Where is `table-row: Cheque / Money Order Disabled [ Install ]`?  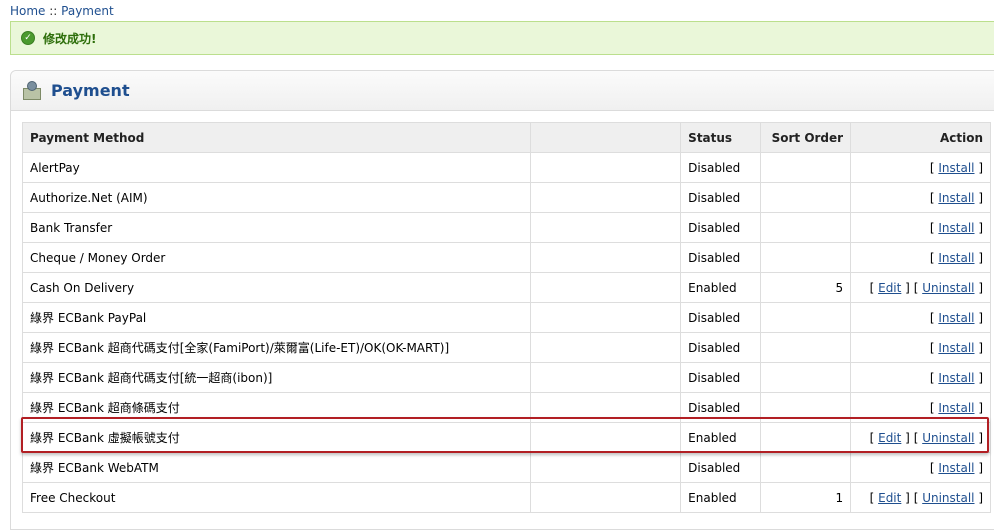 table-row: Cheque / Money Order Disabled [ Install ] is located at coordinates (506, 257).